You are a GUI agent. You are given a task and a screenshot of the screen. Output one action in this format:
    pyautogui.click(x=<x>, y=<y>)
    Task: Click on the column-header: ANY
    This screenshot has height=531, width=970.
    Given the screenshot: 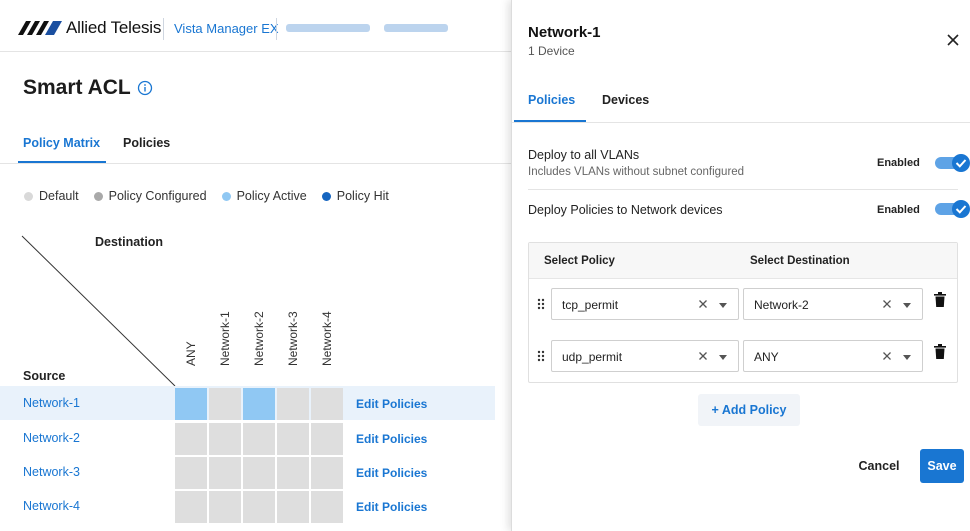 What is the action you would take?
    pyautogui.click(x=191, y=347)
    